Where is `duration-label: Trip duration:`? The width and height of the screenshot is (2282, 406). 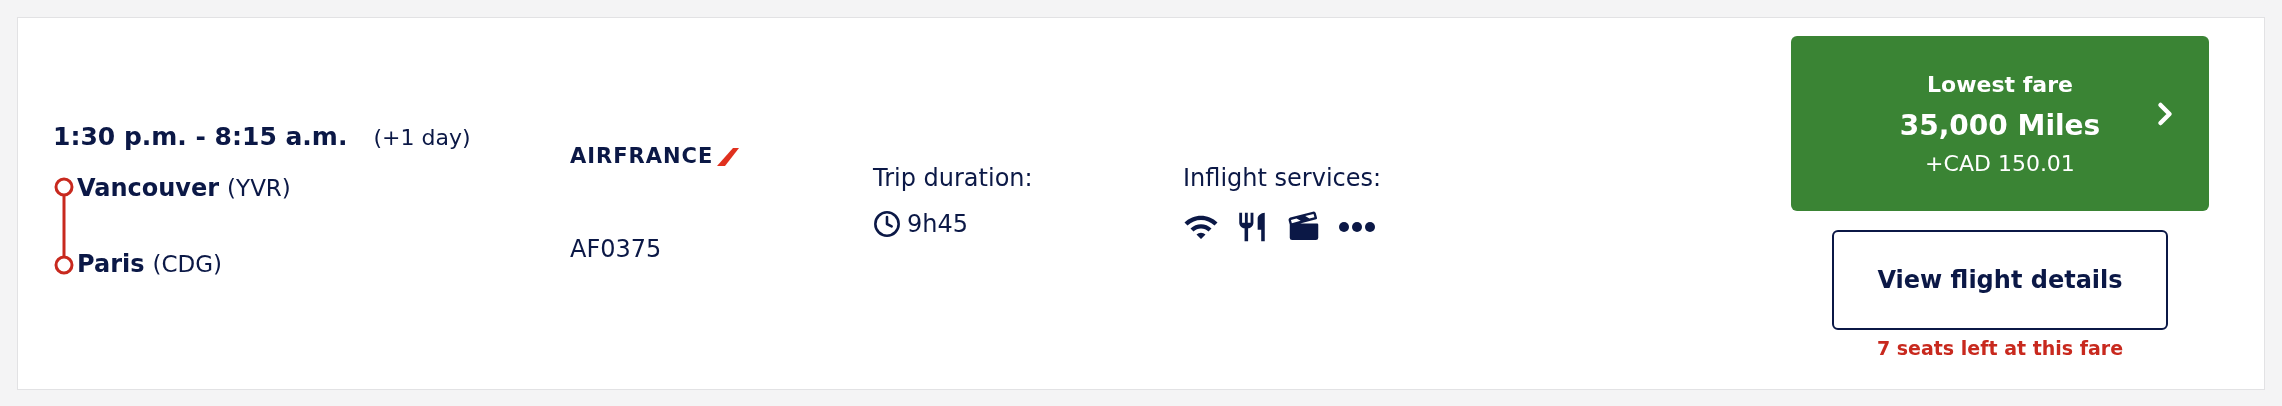 duration-label: Trip duration: is located at coordinates (953, 178).